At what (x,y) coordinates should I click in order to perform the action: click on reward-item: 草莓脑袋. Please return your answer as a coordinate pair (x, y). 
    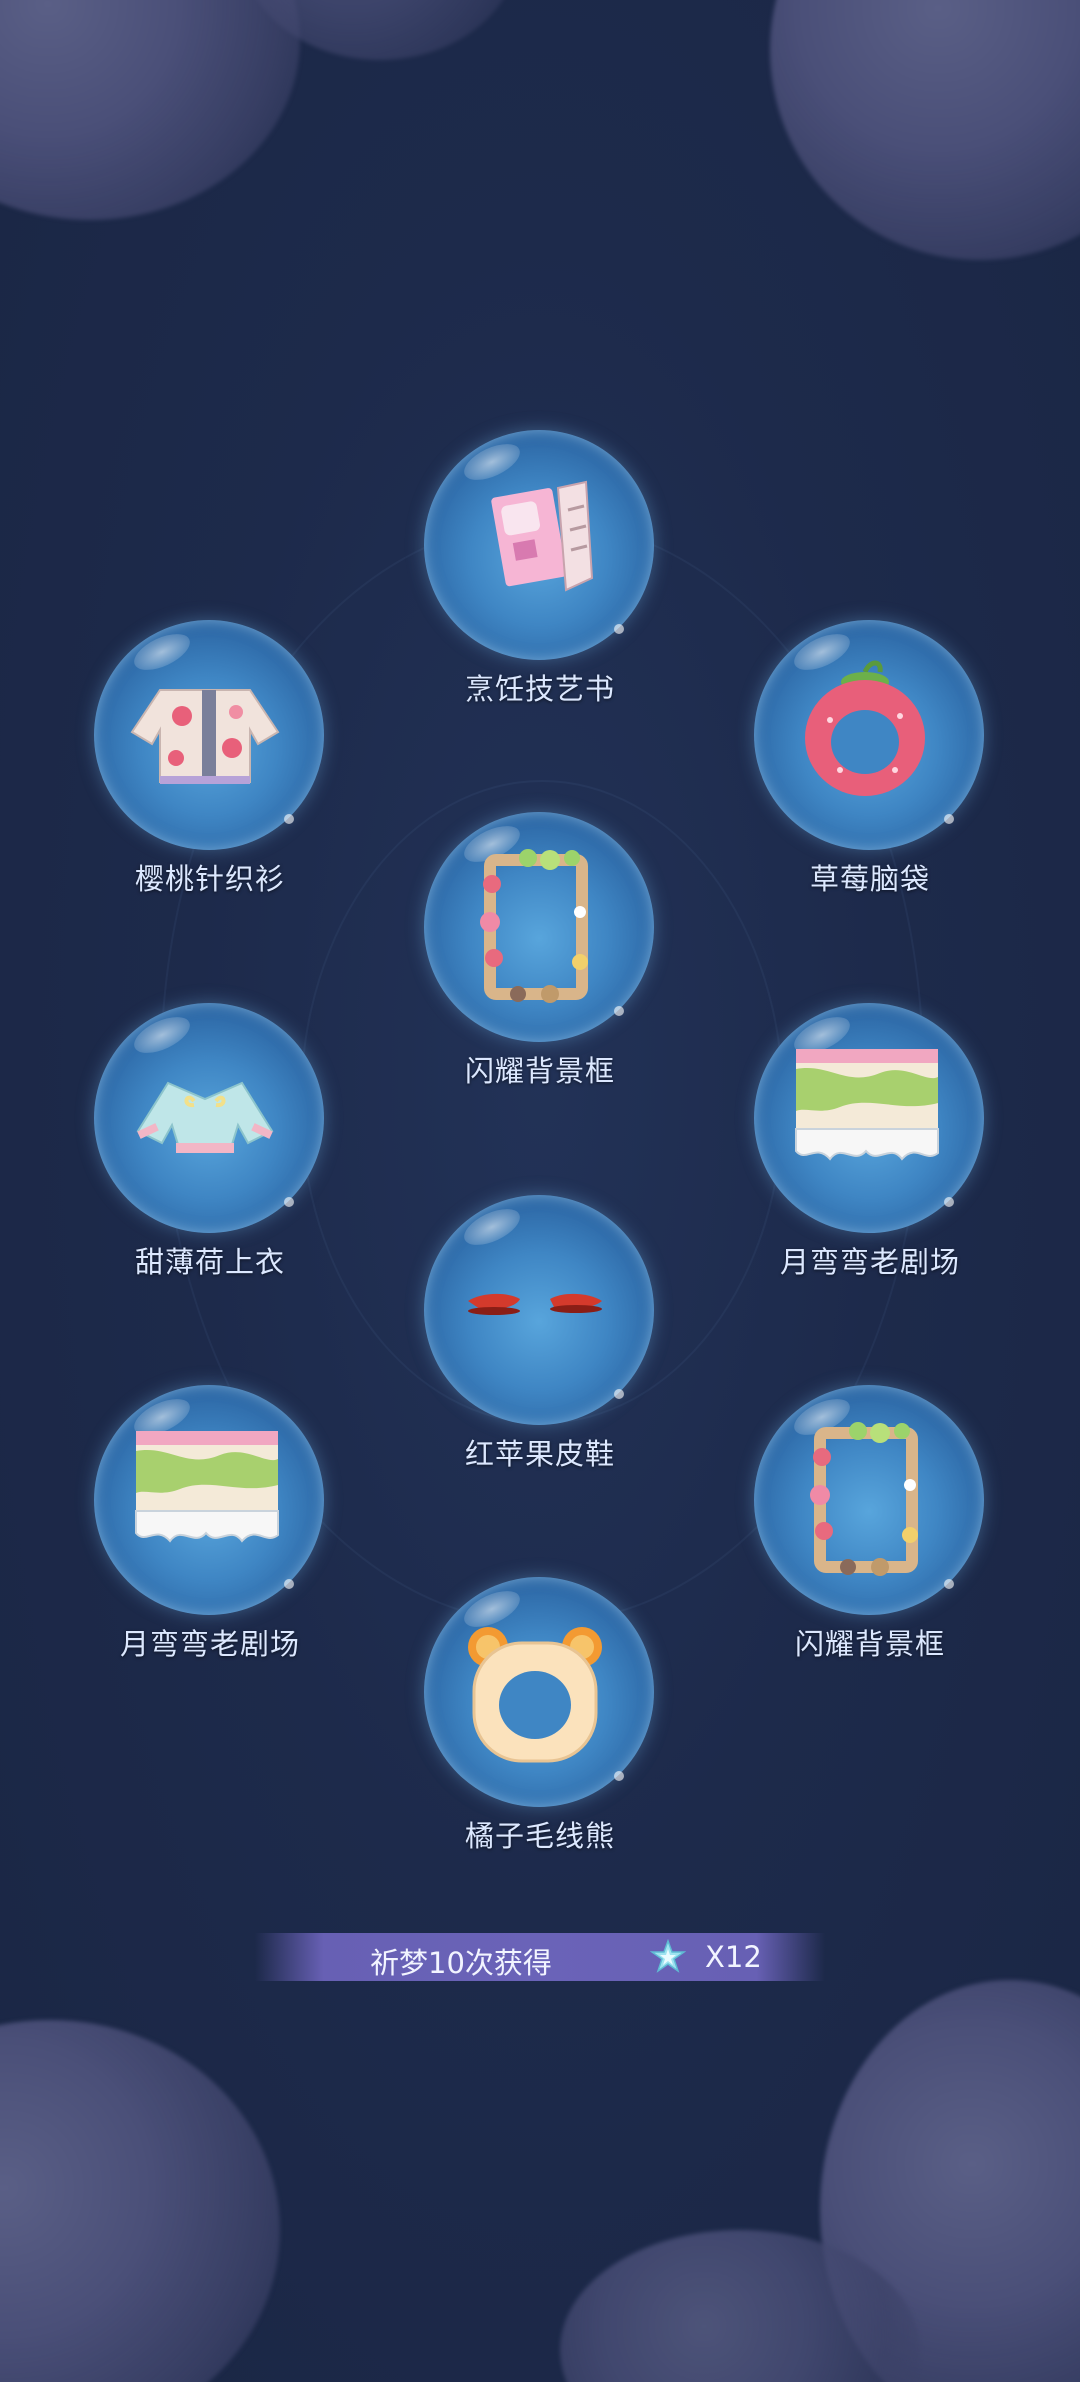
    Looking at the image, I should click on (870, 758).